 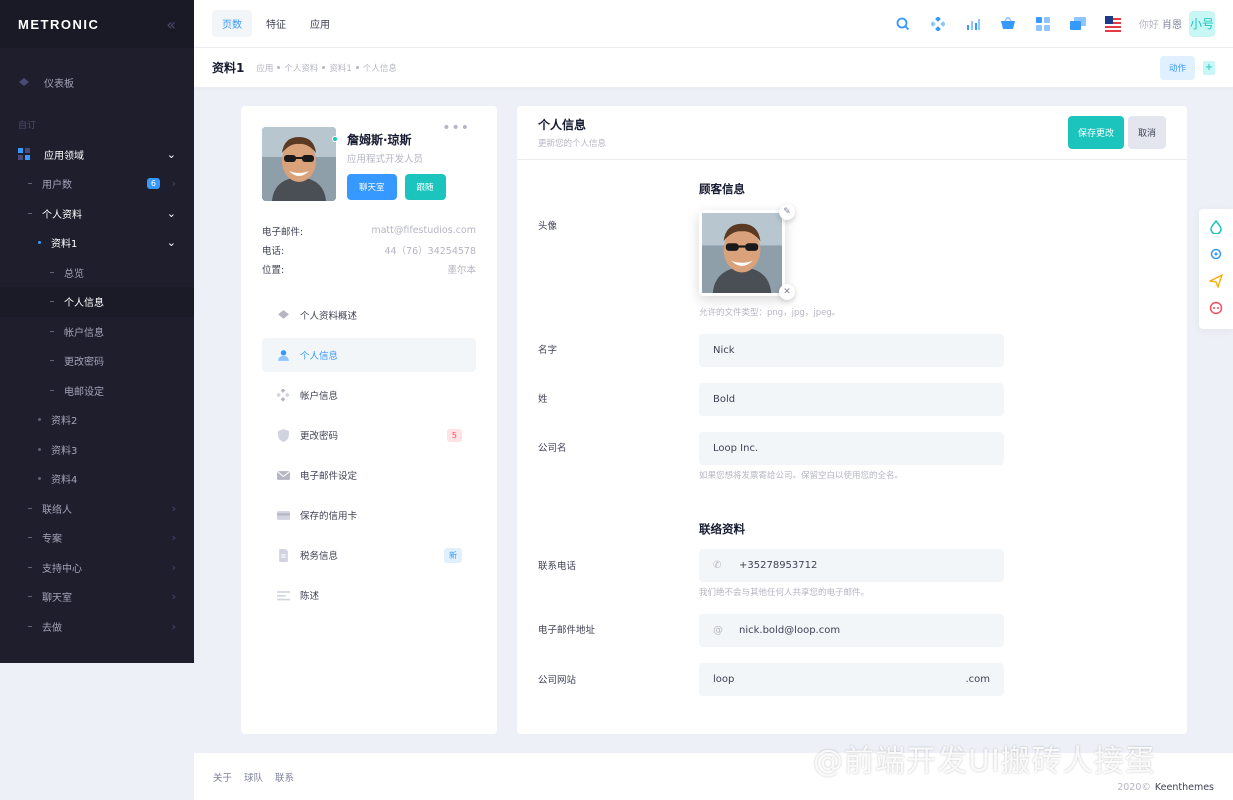 I want to click on sidebar-item-label: 电邮设定, so click(x=84, y=392).